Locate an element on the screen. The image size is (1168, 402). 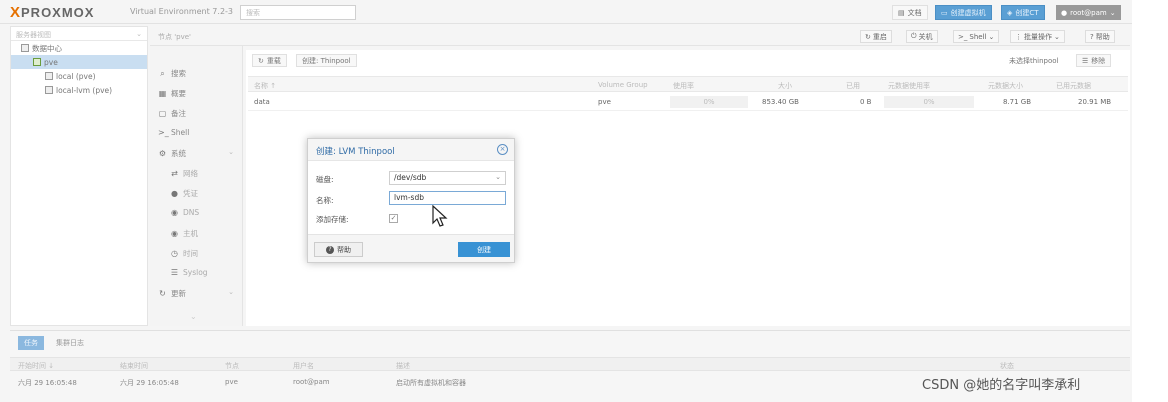
view-select: 服务器视图 ⌄ is located at coordinates (79, 34).